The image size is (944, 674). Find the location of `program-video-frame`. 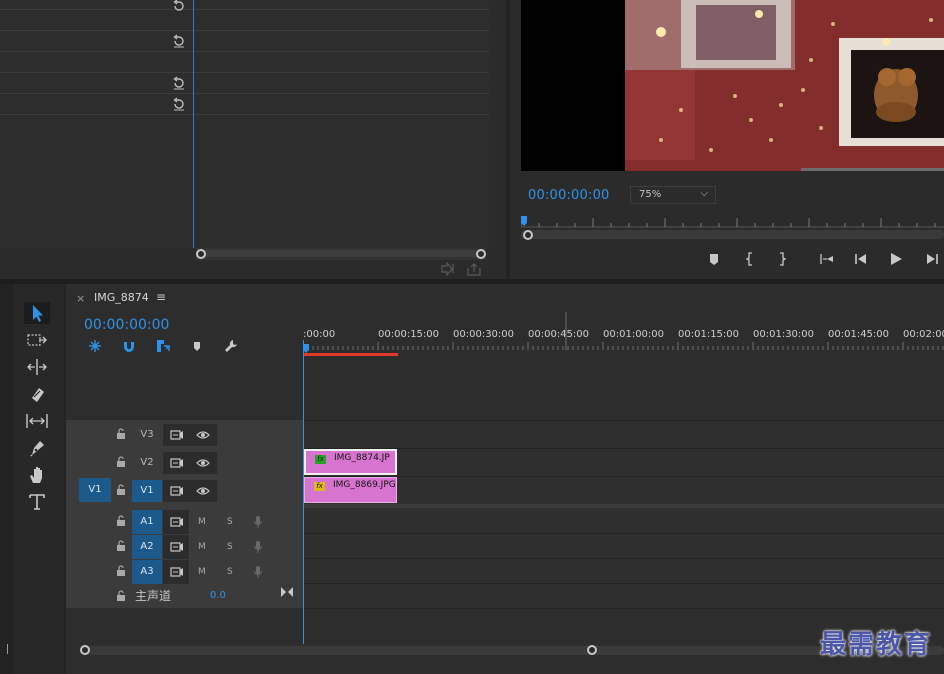

program-video-frame is located at coordinates (732, 85).